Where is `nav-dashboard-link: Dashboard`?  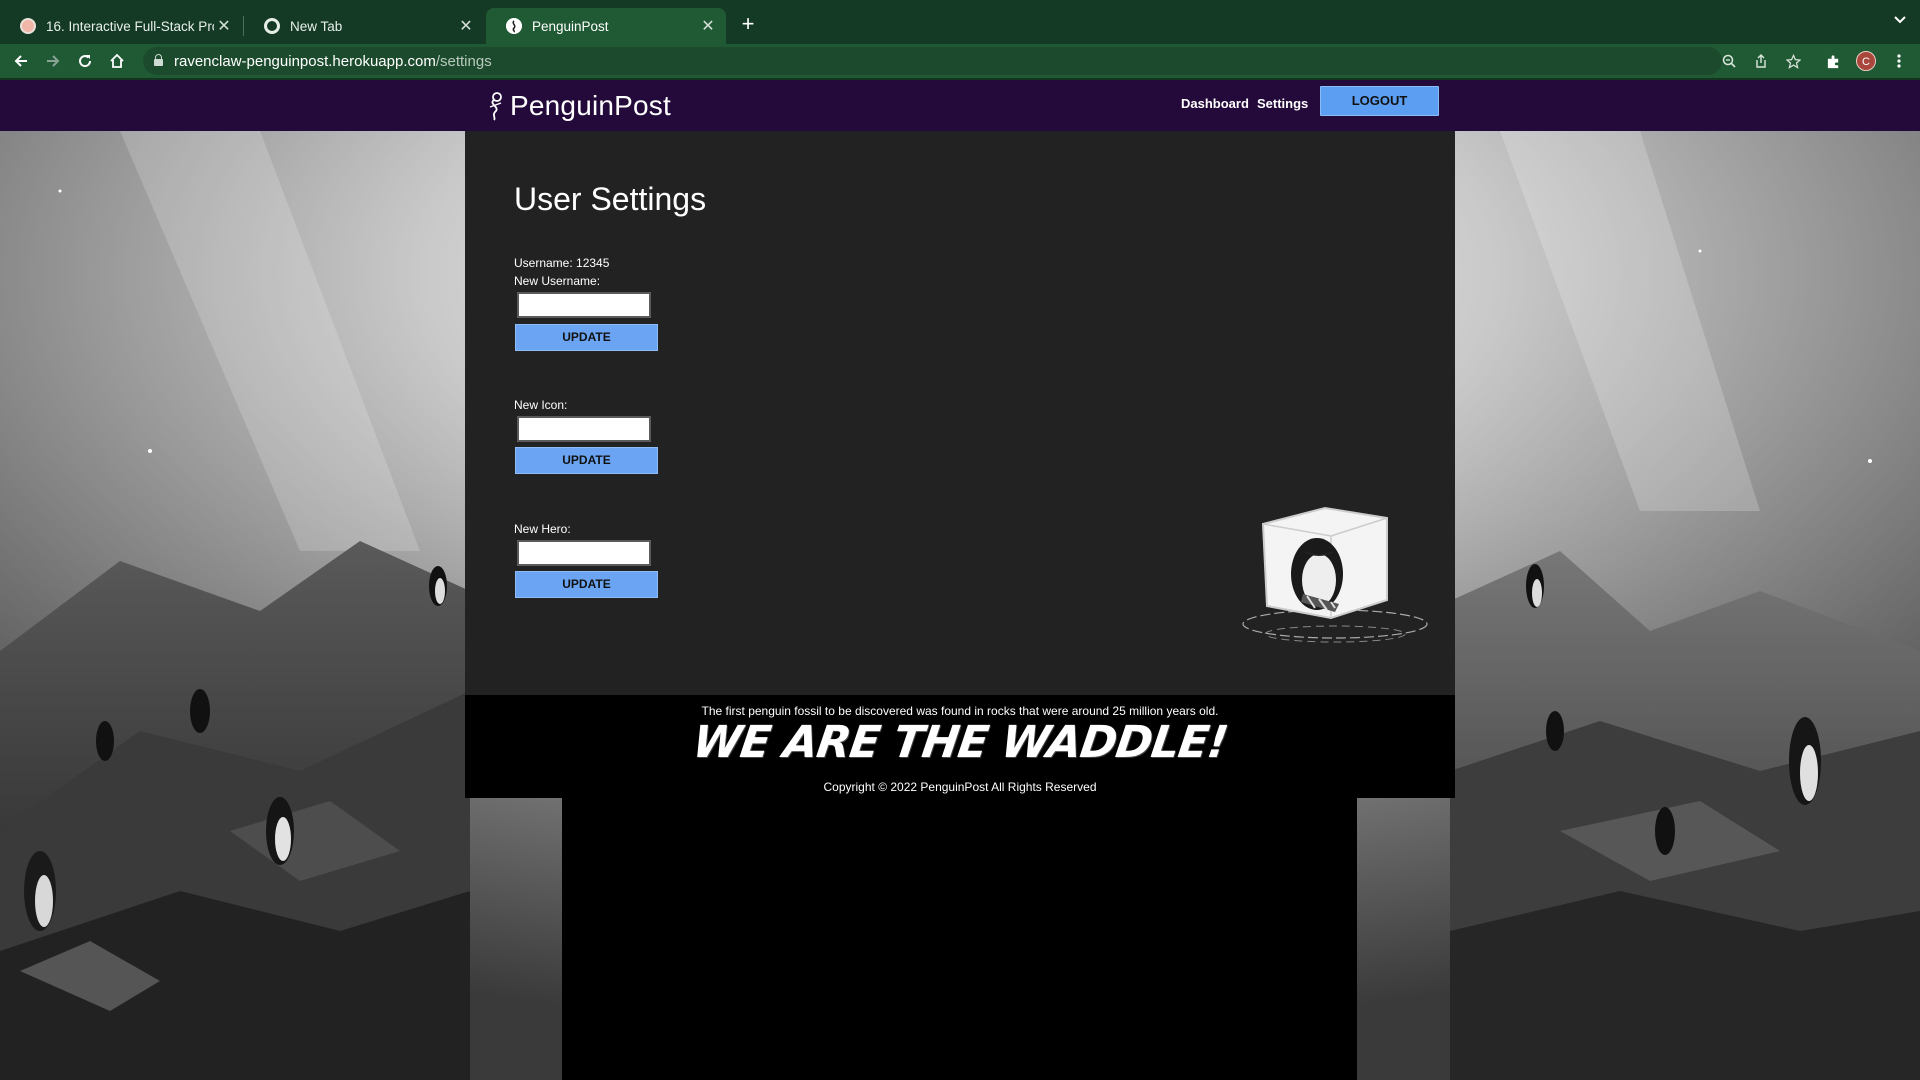 nav-dashboard-link: Dashboard is located at coordinates (1215, 103).